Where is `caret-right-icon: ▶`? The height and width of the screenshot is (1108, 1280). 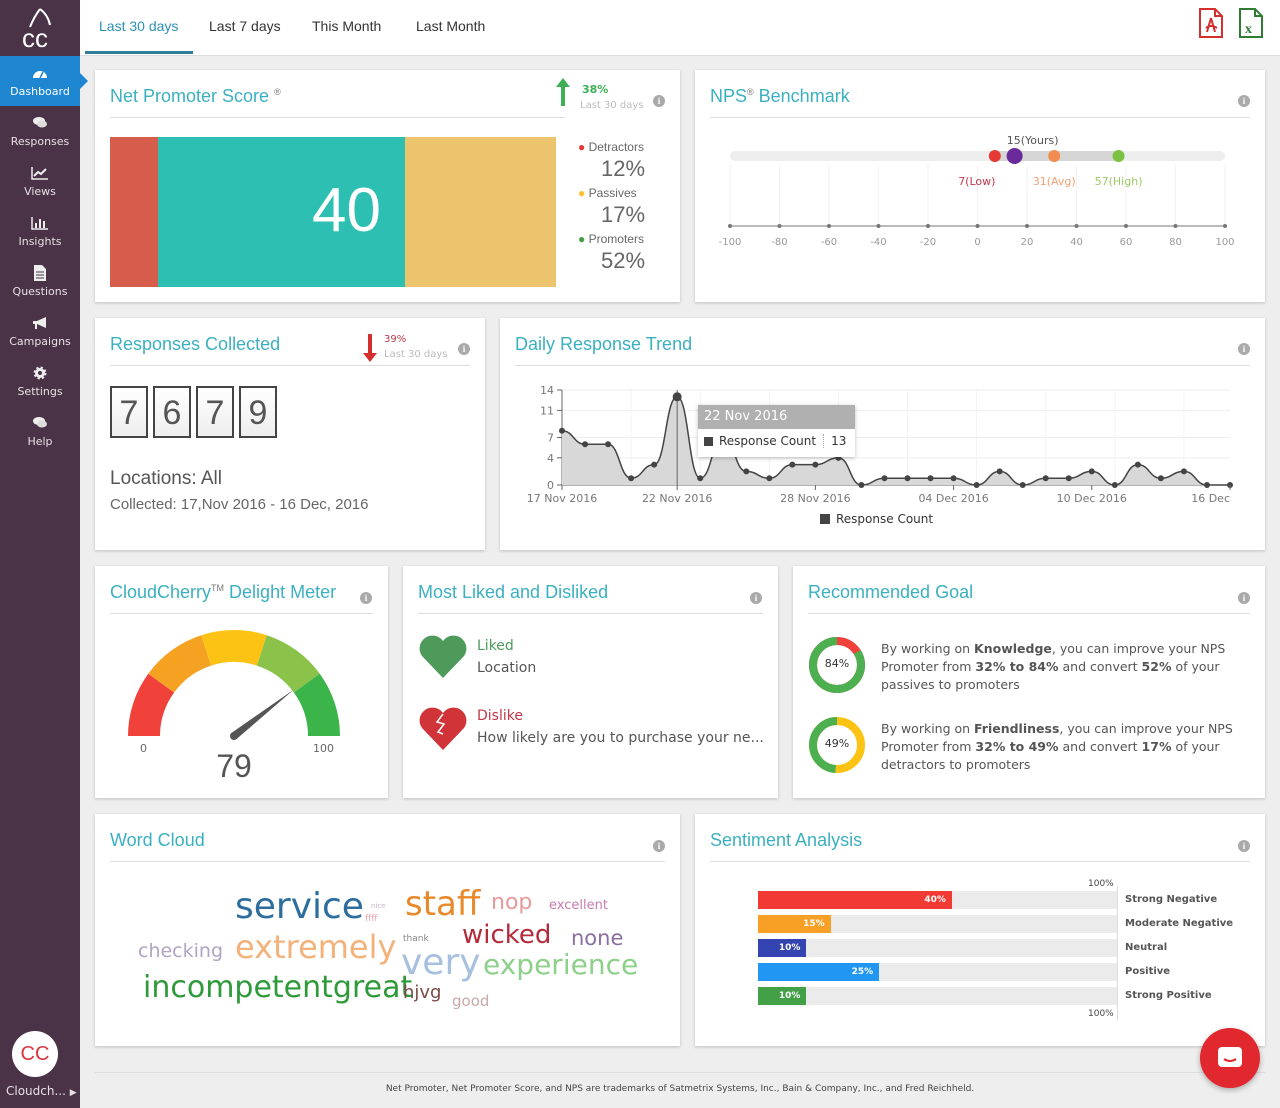 caret-right-icon: ▶ is located at coordinates (73, 1093).